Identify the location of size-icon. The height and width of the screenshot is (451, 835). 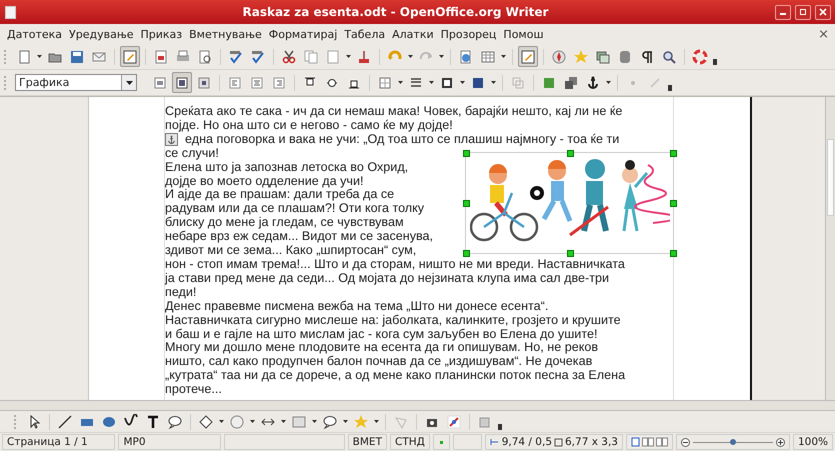
(558, 442).